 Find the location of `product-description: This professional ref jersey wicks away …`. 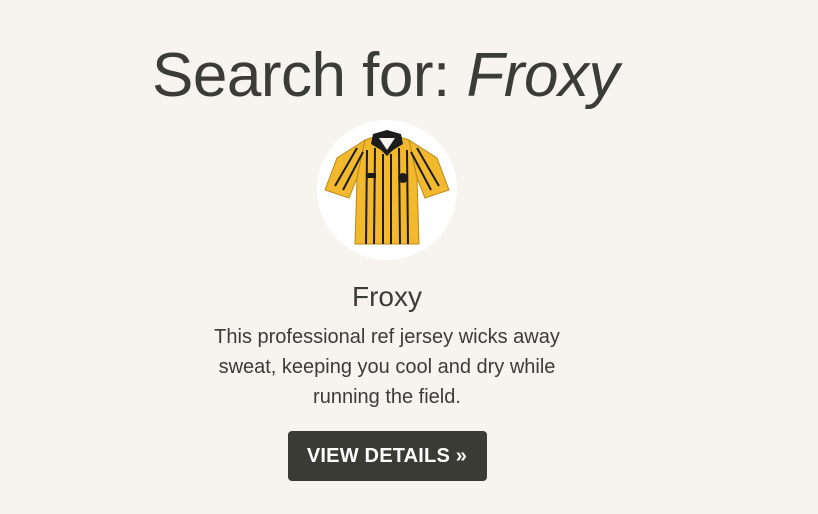

product-description: This professional ref jersey wicks away … is located at coordinates (387, 367).